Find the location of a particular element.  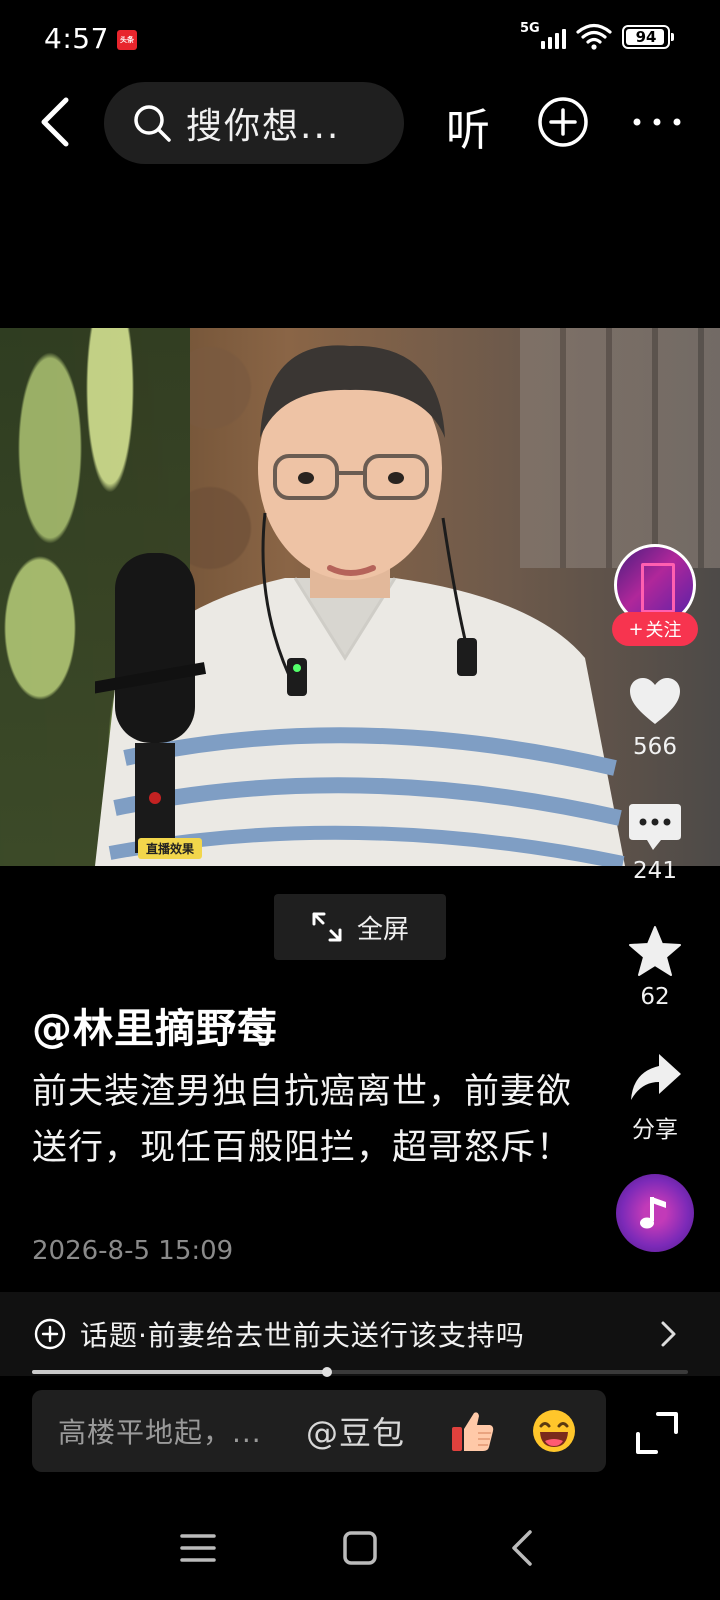

add-circle-icon is located at coordinates (563, 122).